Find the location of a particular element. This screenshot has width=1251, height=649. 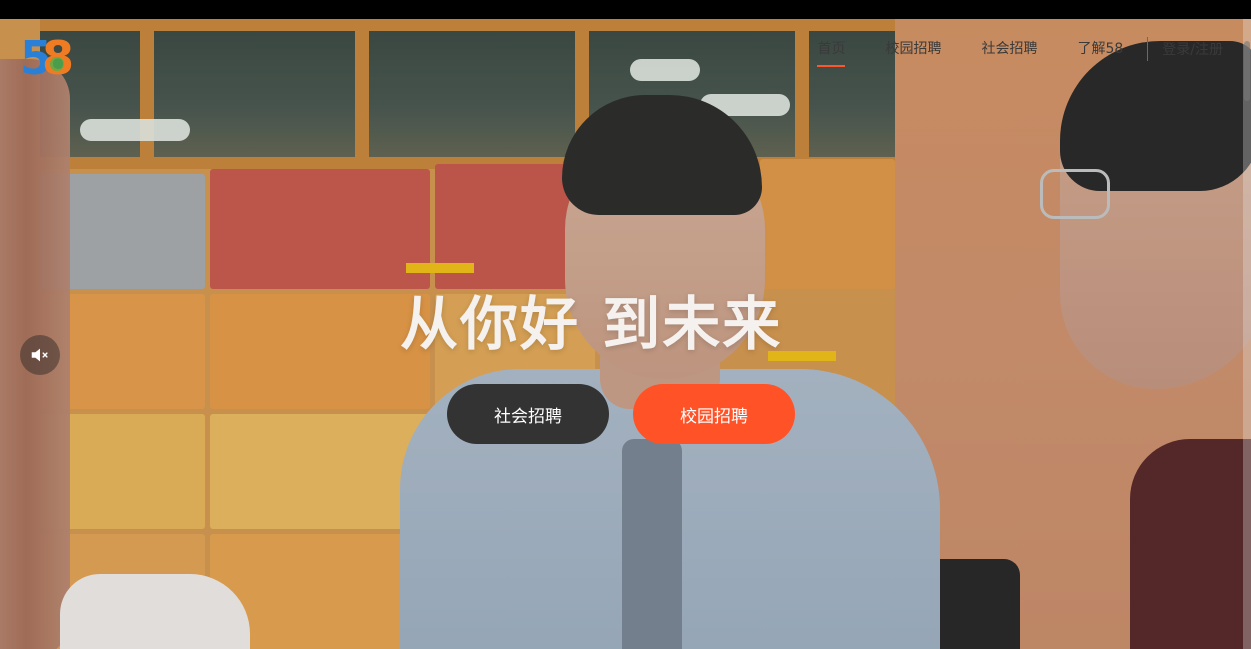

hero-slogan: 从你好 到未来 is located at coordinates (620, 314).